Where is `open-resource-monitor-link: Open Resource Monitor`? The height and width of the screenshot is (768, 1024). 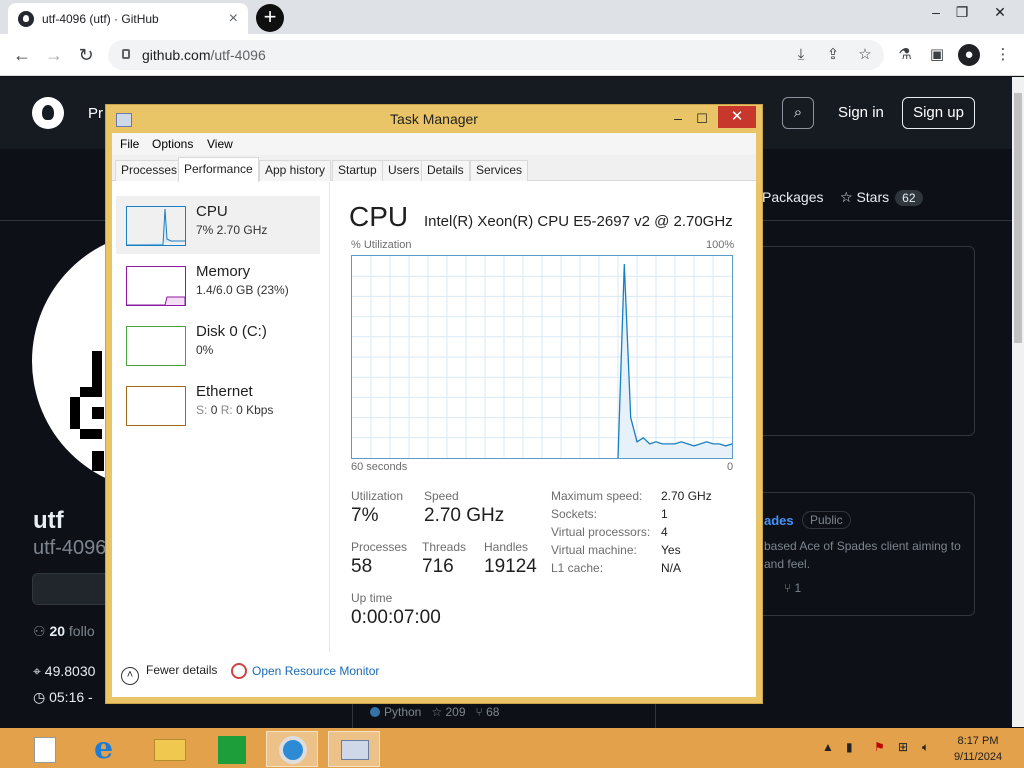 open-resource-monitor-link: Open Resource Monitor is located at coordinates (305, 671).